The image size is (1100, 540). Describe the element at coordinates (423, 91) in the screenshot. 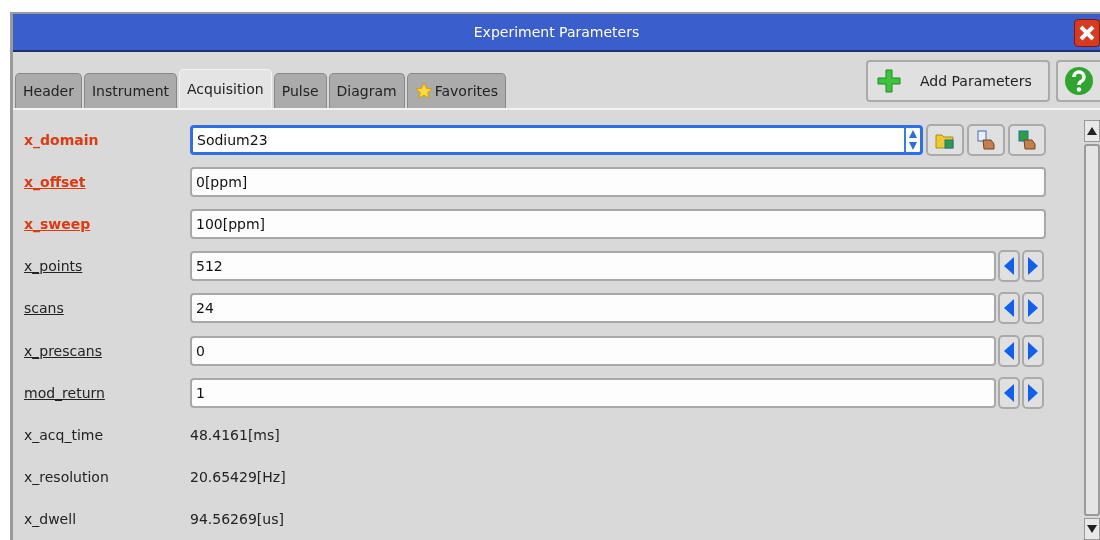

I see `star-icon` at that location.